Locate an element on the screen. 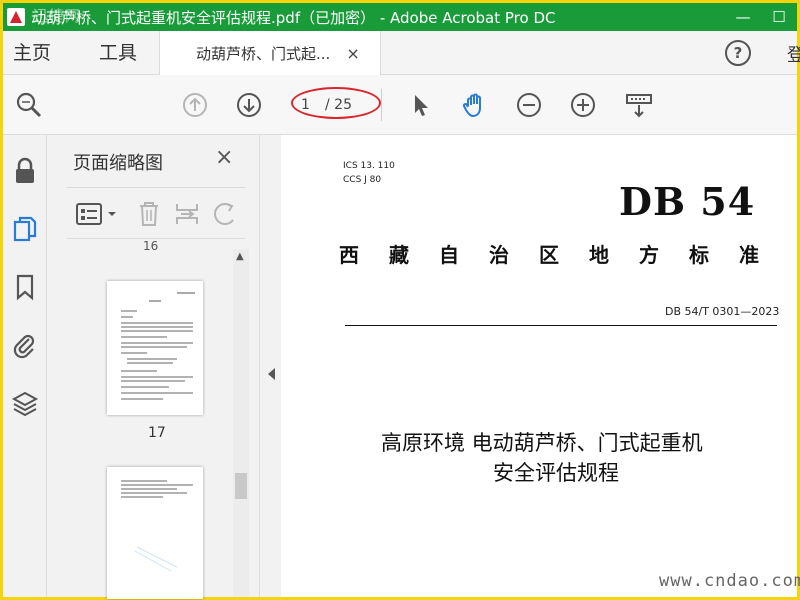 The height and width of the screenshot is (600, 800). page-up-icon is located at coordinates (195, 105).